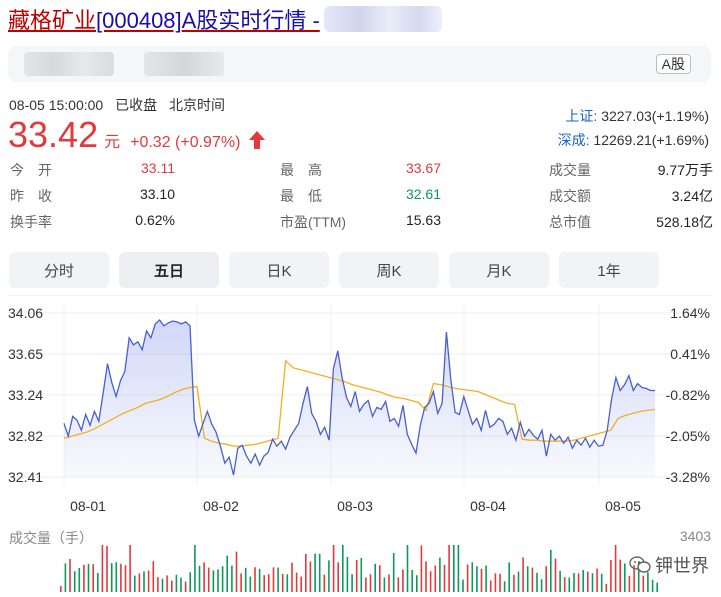  I want to click on index-name: 深成:, so click(574, 140).